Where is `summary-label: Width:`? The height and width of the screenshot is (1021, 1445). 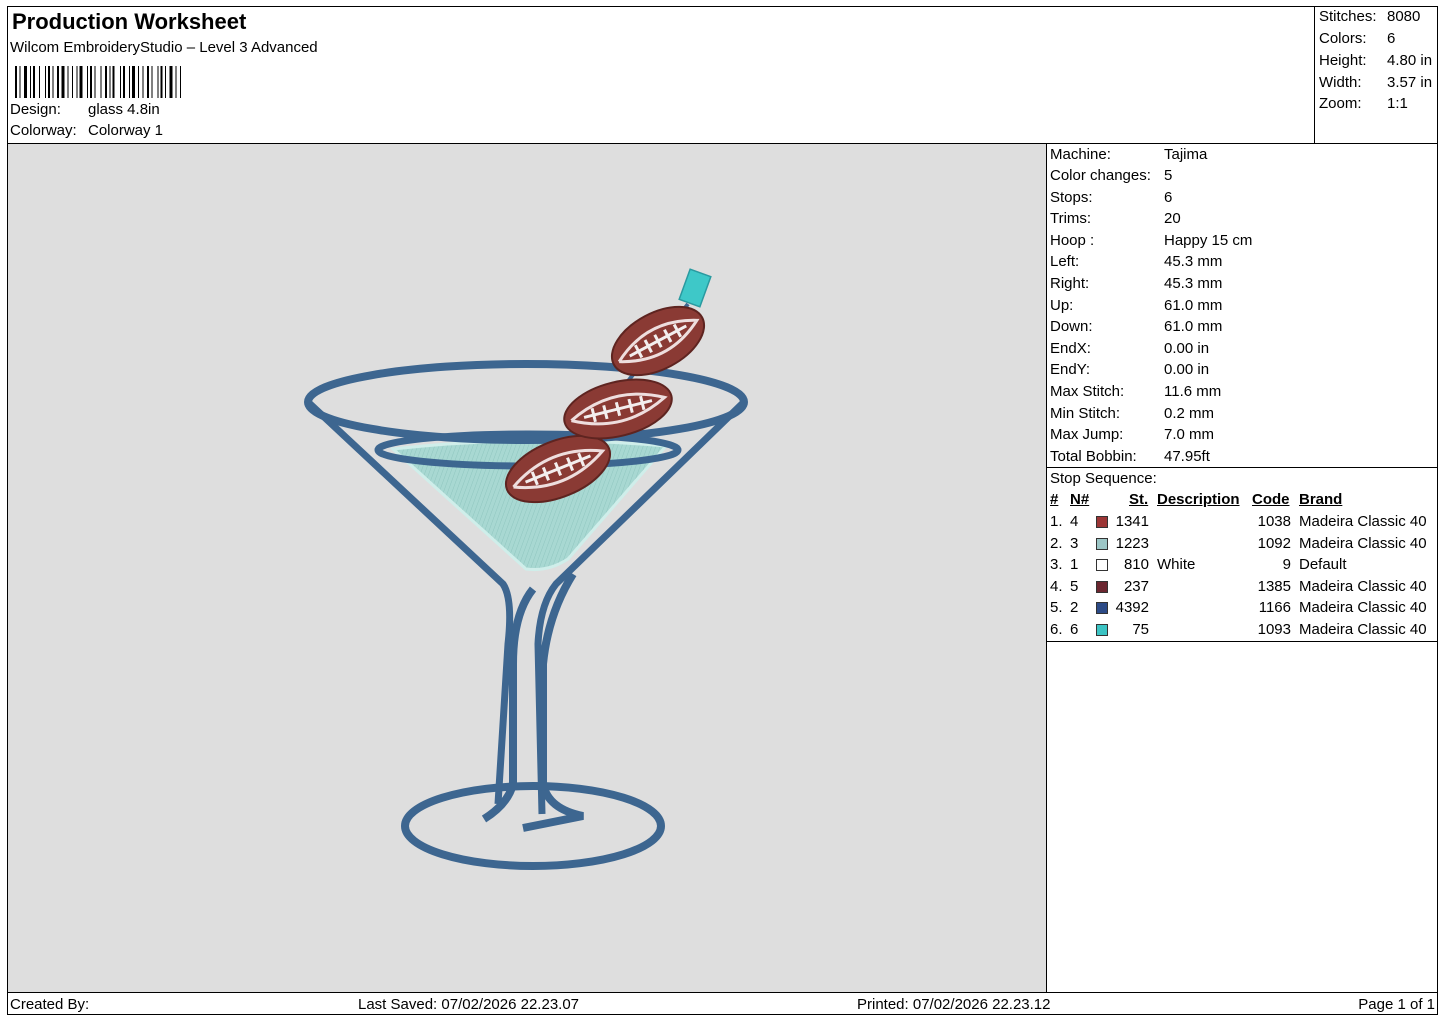 summary-label: Width: is located at coordinates (1340, 82).